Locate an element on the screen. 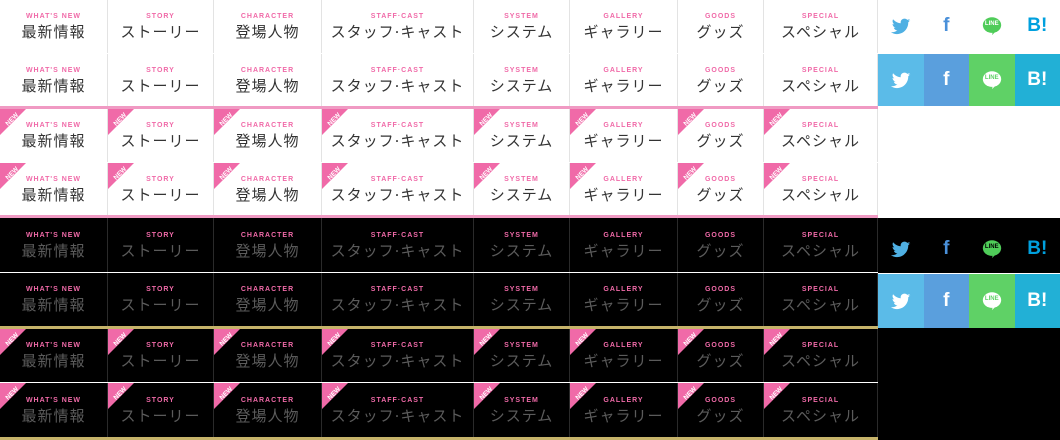 This screenshot has width=1060, height=440. nav-item-en-label: SPECIAL is located at coordinates (820, 235).